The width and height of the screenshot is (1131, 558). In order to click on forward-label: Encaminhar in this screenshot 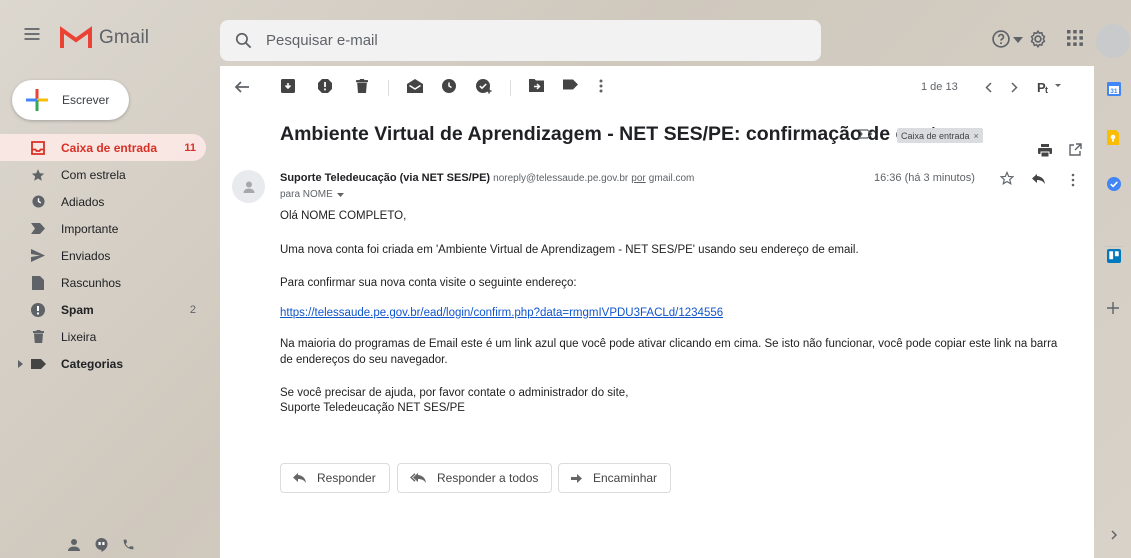, I will do `click(625, 478)`.